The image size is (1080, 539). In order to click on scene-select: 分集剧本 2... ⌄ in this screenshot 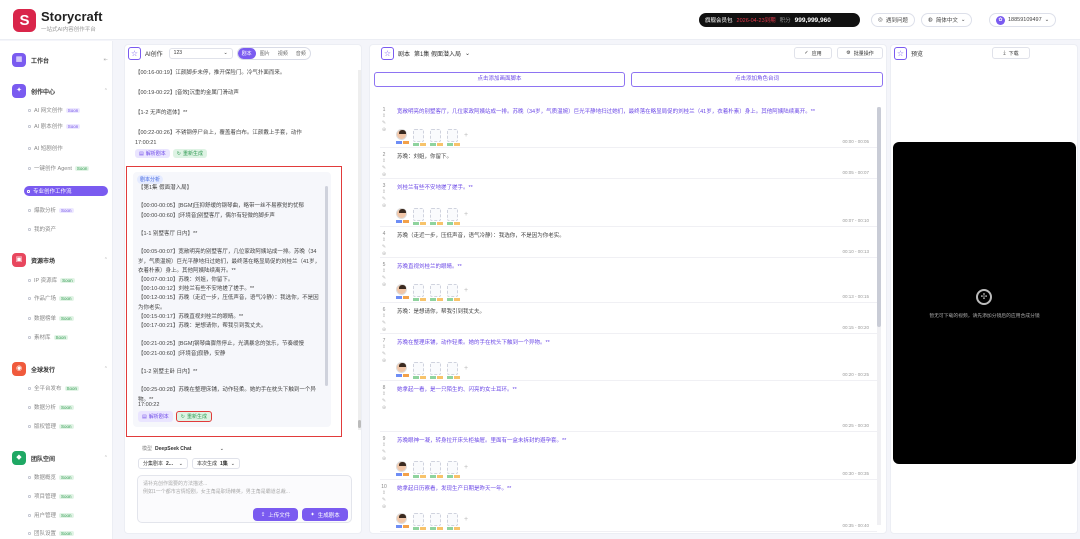, I will do `click(163, 463)`.